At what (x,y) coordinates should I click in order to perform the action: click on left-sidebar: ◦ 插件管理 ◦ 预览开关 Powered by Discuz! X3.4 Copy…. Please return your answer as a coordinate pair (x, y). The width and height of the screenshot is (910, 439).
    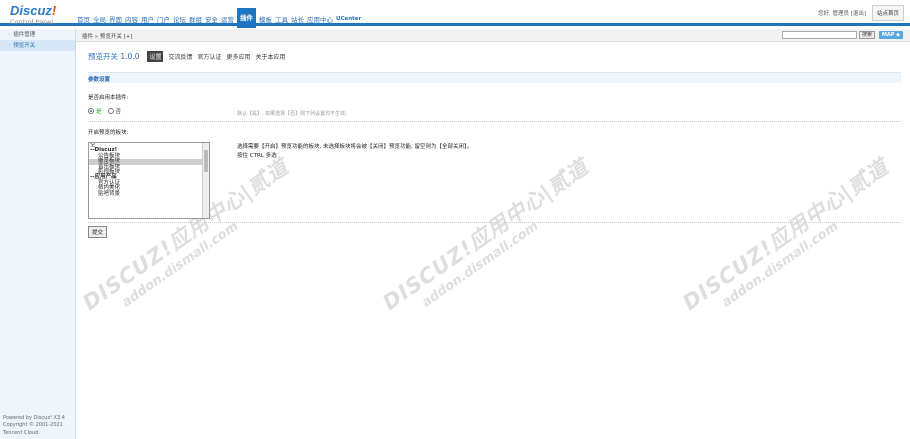
    Looking at the image, I should click on (38, 234).